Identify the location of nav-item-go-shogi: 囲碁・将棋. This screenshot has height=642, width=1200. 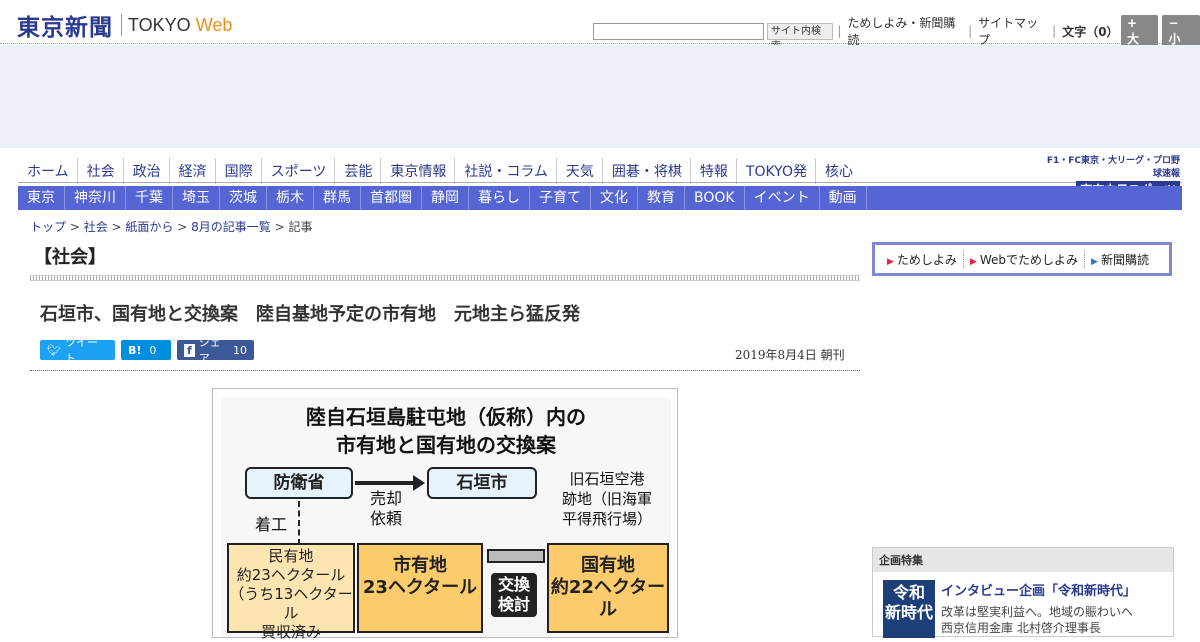
(645, 171).